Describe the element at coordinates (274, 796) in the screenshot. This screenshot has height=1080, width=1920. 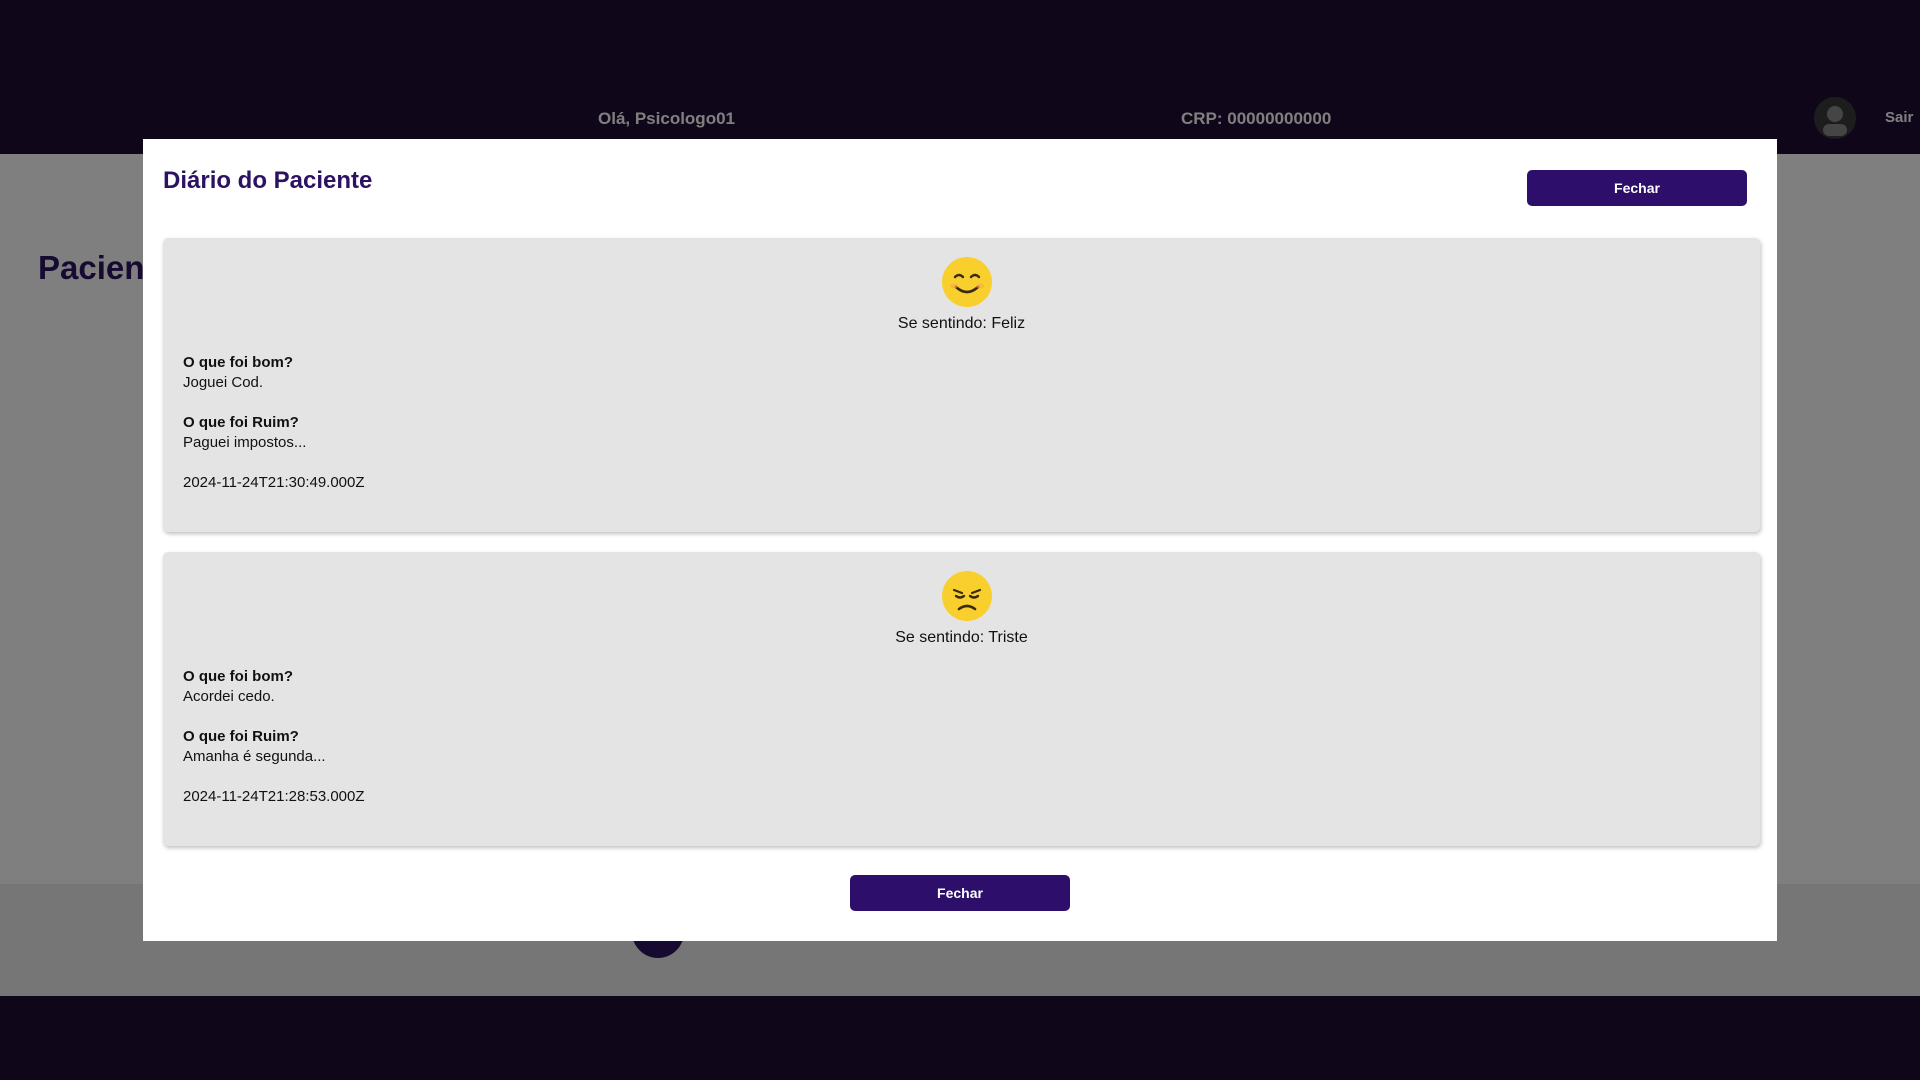
I see `entry-timestamp: 2024-11-24T21:28:53.000Z` at that location.